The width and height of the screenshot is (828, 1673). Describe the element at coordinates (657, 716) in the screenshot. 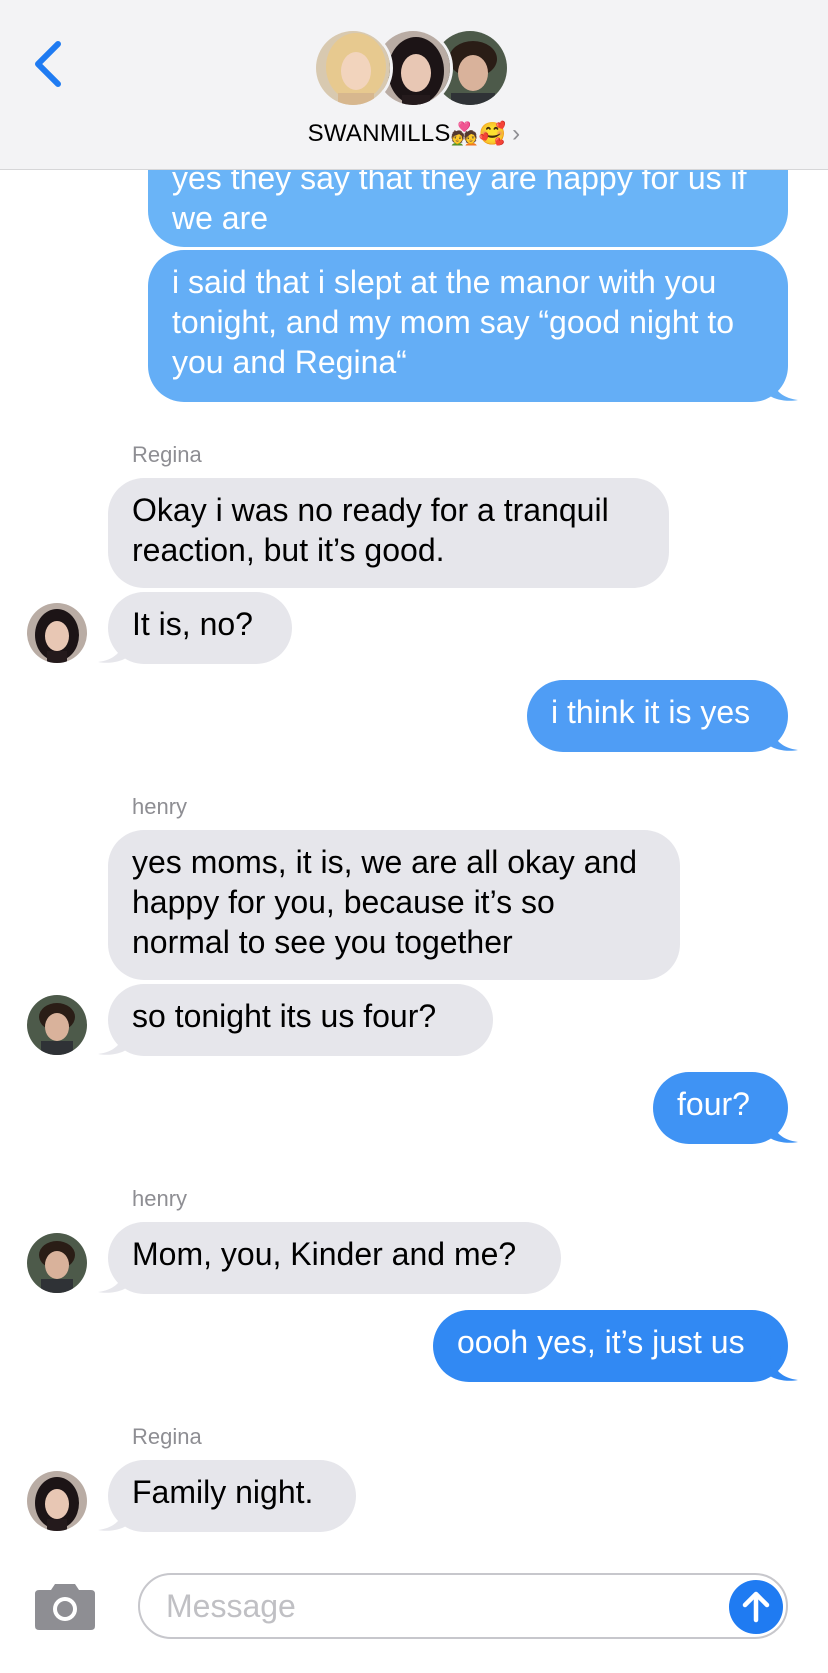

I see `outgoing-message: i think it is yes` at that location.